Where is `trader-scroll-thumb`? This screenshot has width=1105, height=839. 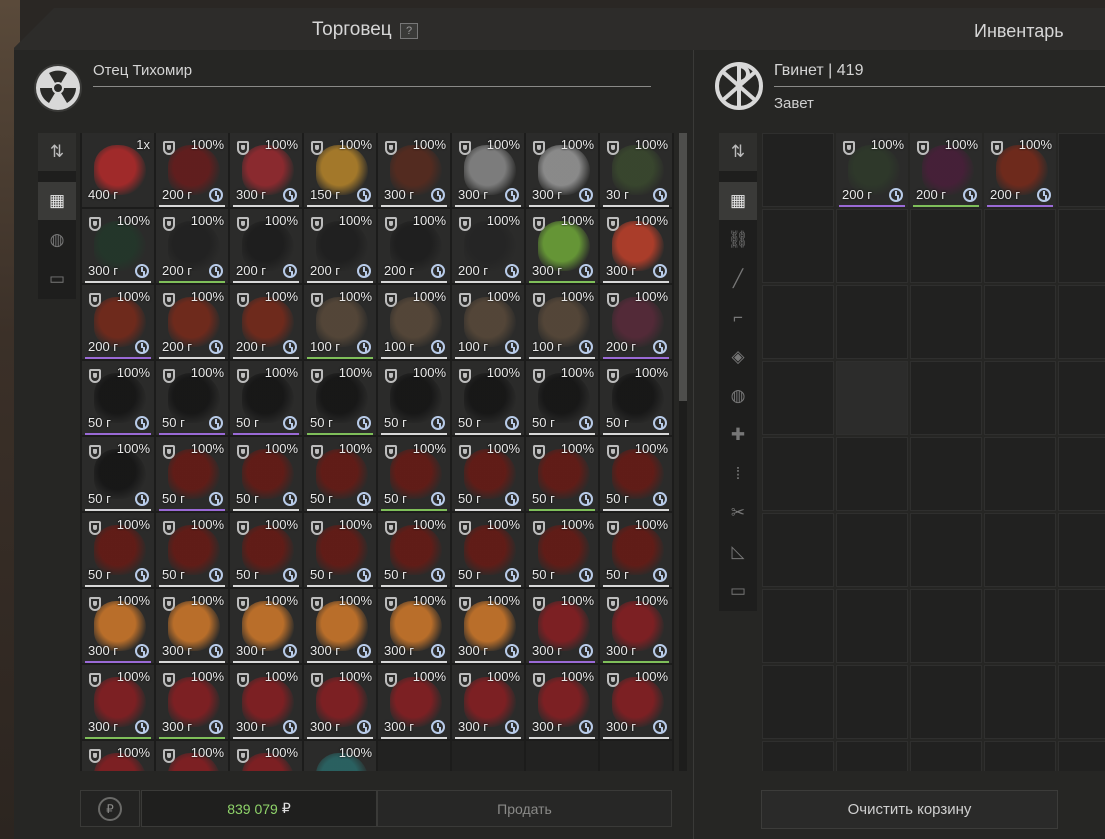 trader-scroll-thumb is located at coordinates (683, 267).